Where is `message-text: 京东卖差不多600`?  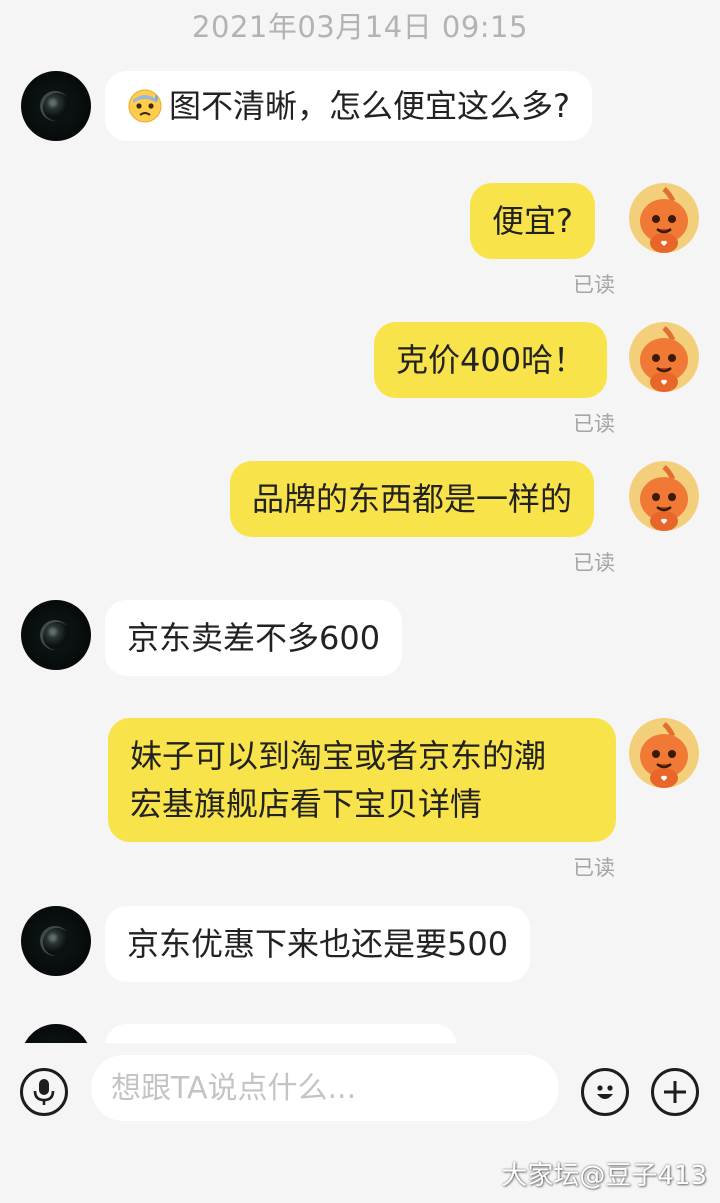 message-text: 京东卖差不多600 is located at coordinates (254, 638).